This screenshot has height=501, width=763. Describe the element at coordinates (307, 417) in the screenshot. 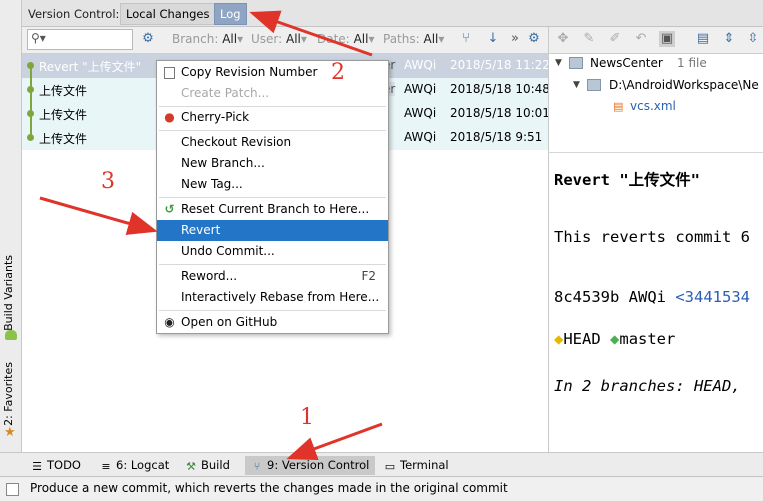

I see `annotation-number-1: 1` at that location.